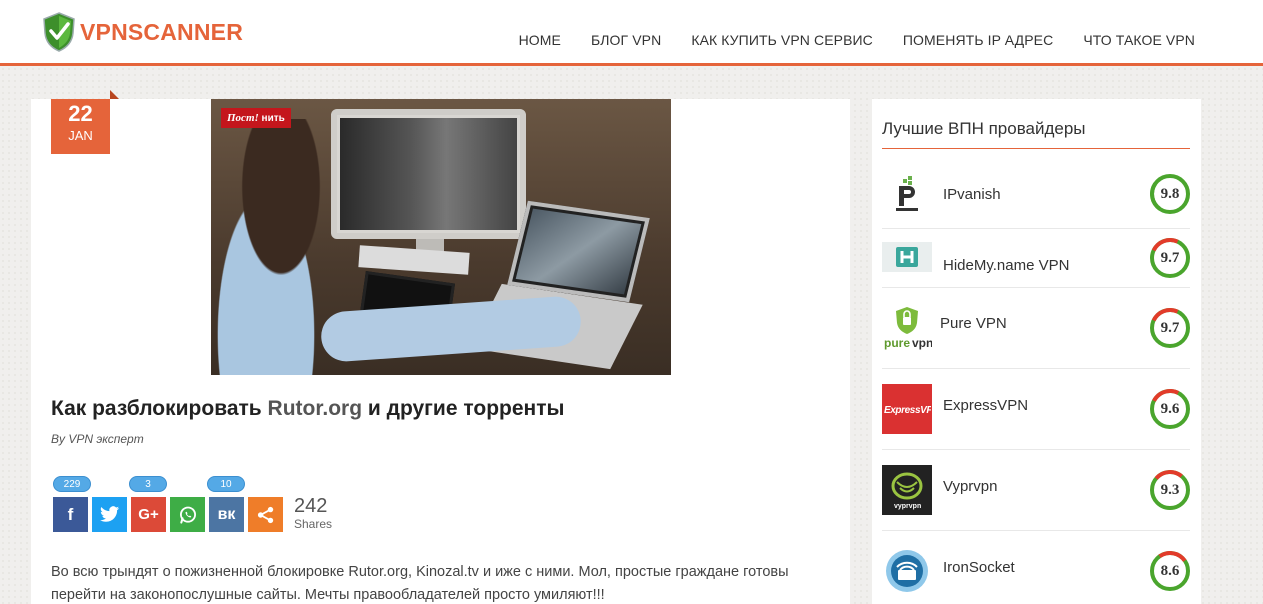 Image resolution: width=1263 pixels, height=604 pixels. Describe the element at coordinates (1170, 194) in the screenshot. I see `provider-score: 9.8` at that location.